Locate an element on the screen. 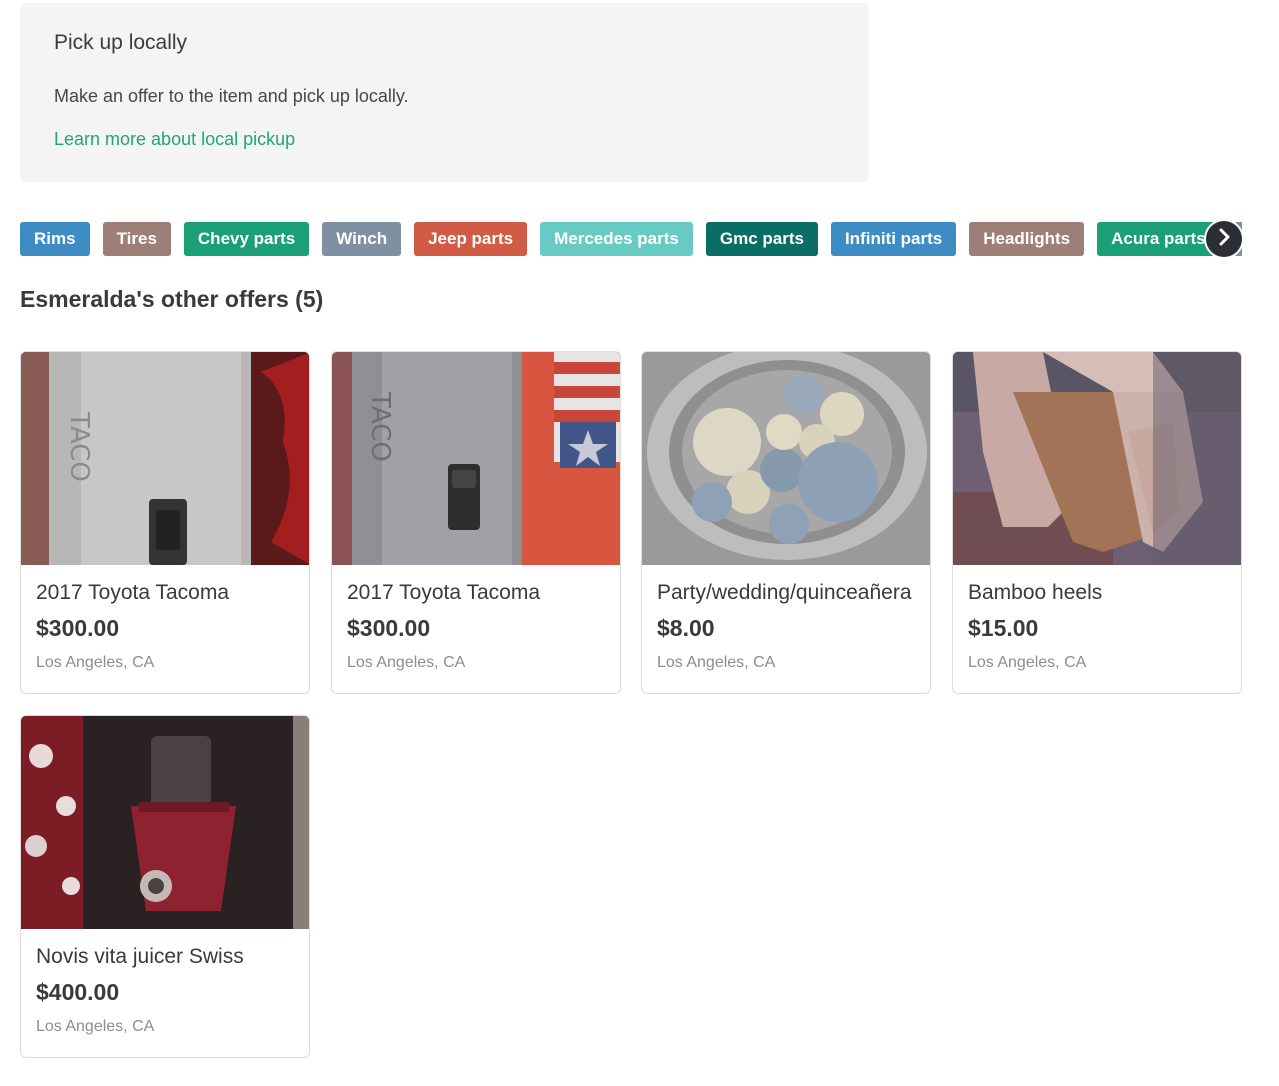 This screenshot has width=1279, height=1086. listing-price: $8.00 is located at coordinates (686, 628).